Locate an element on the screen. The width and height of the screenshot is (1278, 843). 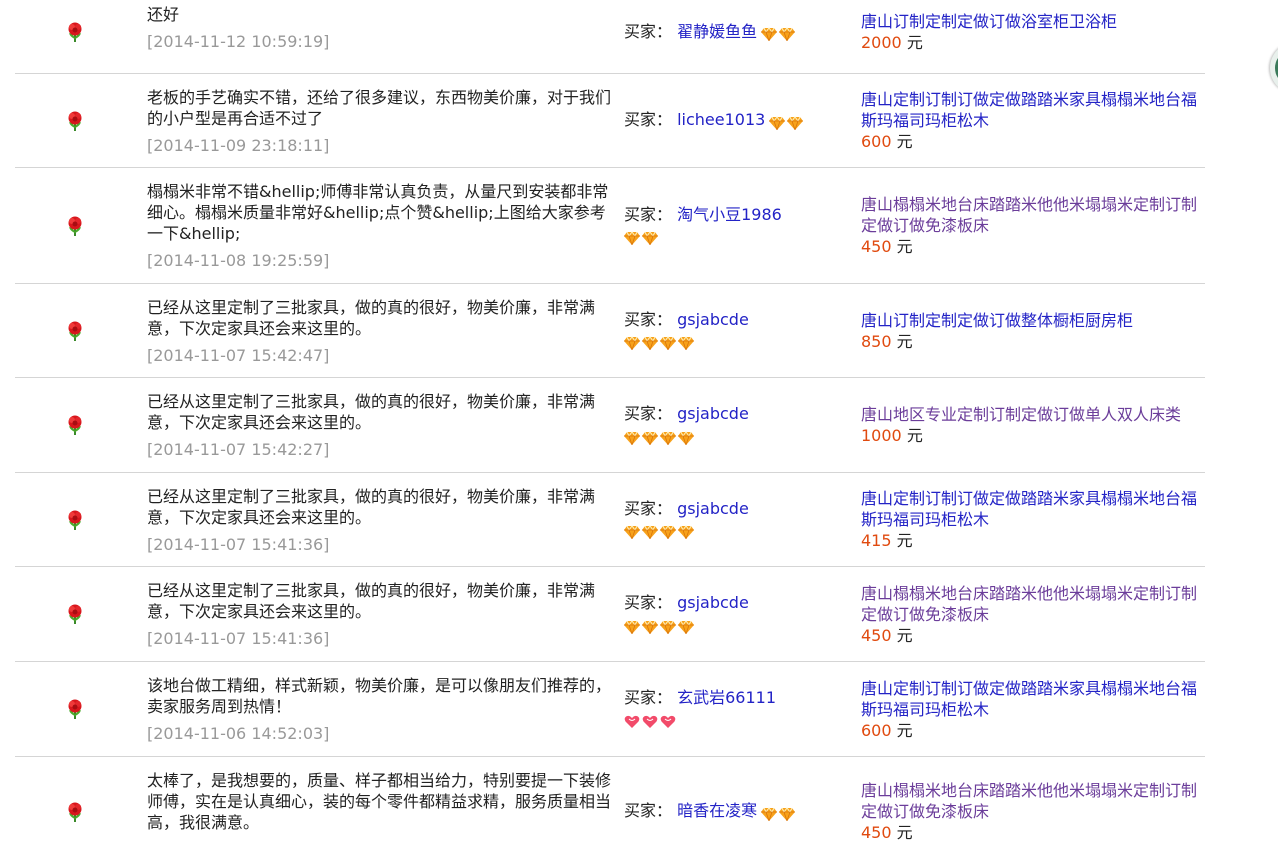
price-value: 600 is located at coordinates (876, 730).